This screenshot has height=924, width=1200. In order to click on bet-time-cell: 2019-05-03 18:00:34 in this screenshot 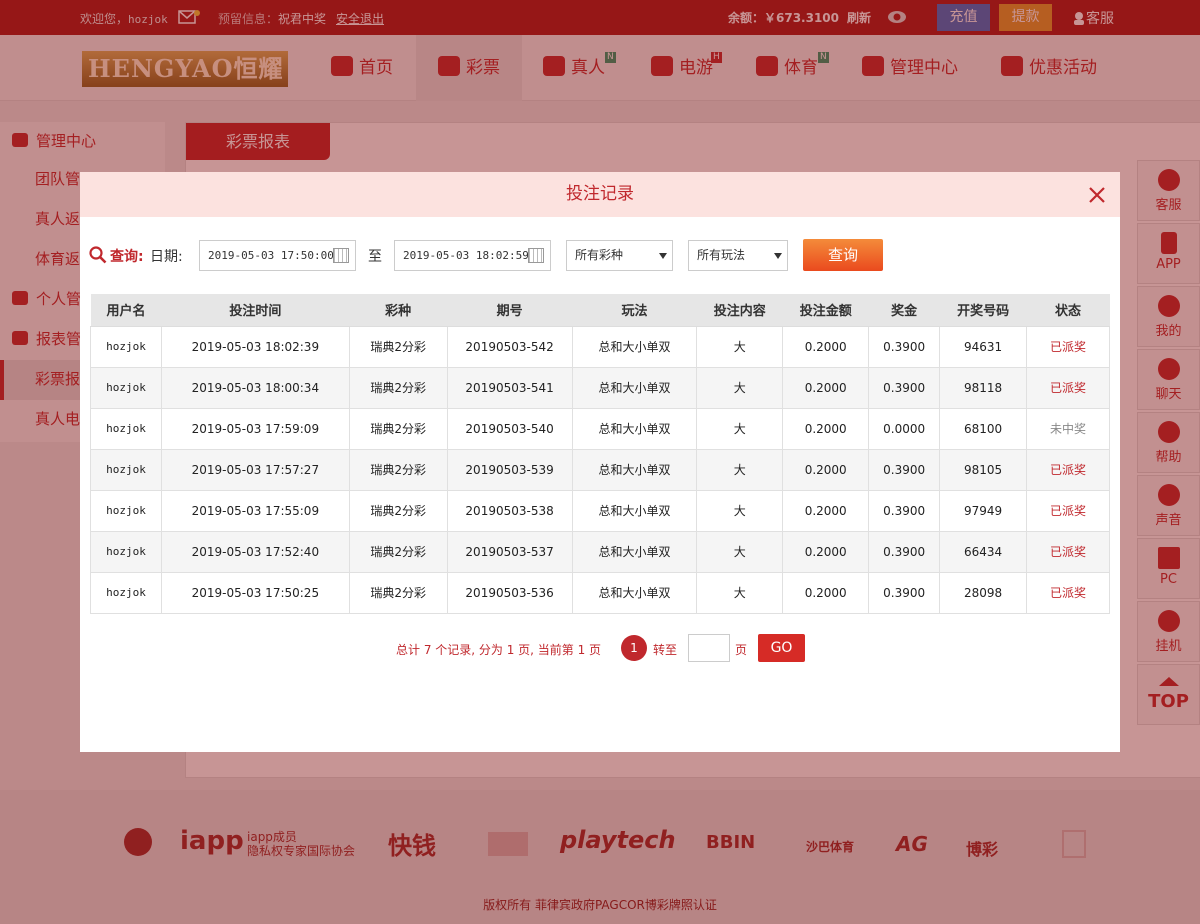, I will do `click(255, 387)`.